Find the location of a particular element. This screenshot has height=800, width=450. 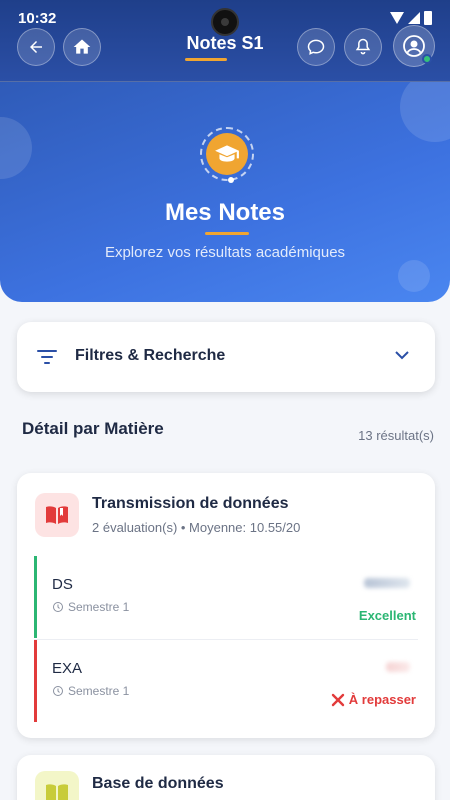

filter-panel-toggle: Filtres & Recherche is located at coordinates (226, 357).